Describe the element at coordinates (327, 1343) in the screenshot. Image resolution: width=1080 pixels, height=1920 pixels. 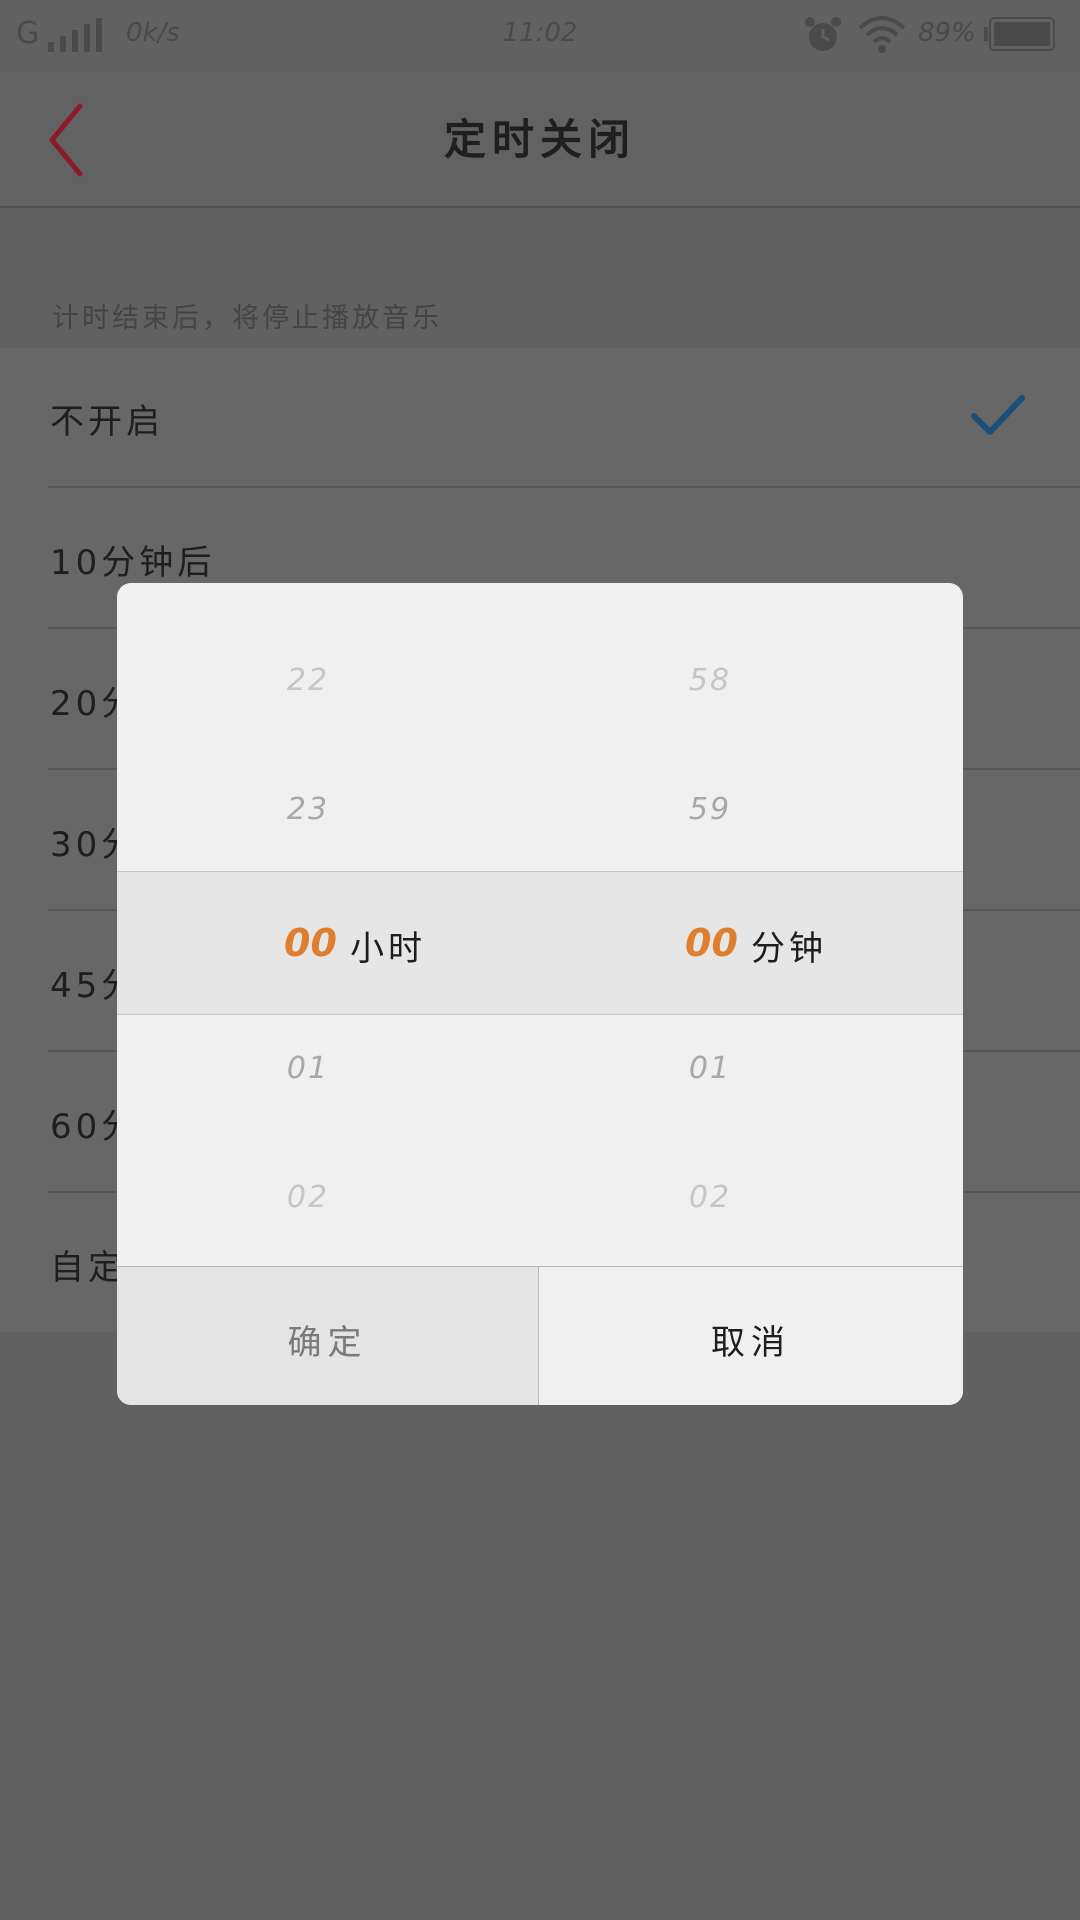
I see `confirm-label: 确定` at that location.